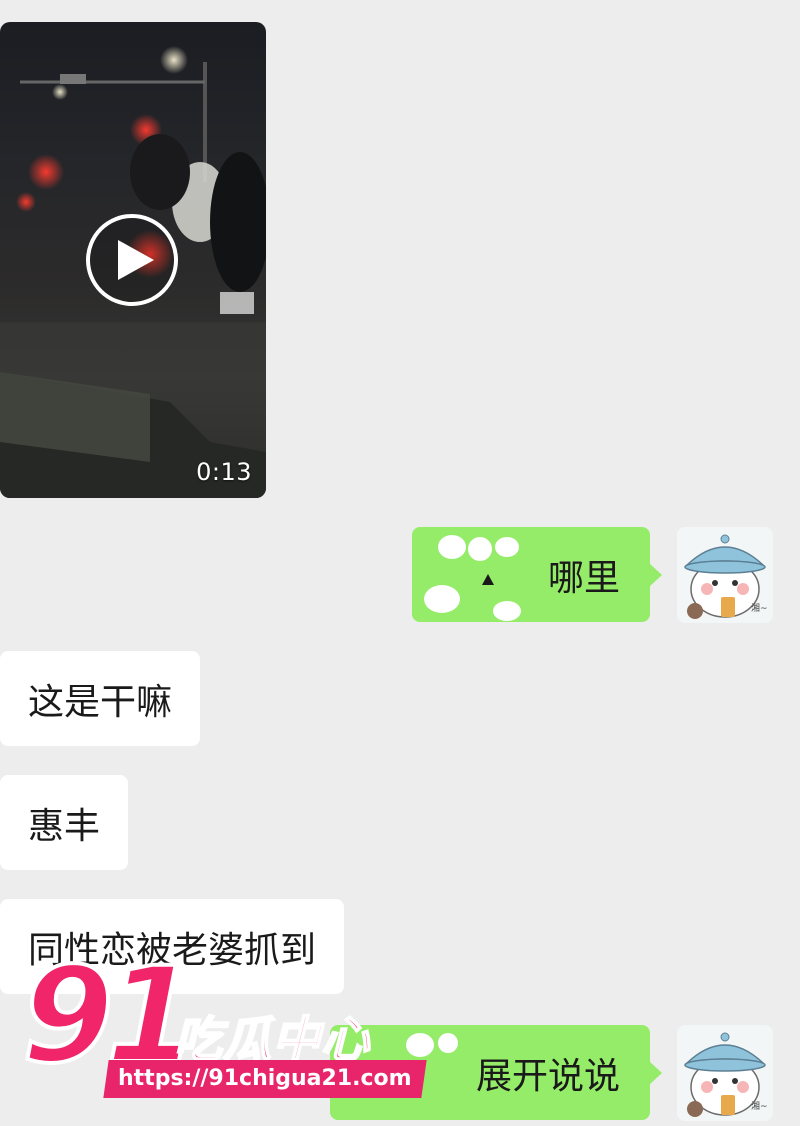 The height and width of the screenshot is (1126, 800). What do you see at coordinates (472, 578) in the screenshot?
I see `blurred-emoji-icon` at bounding box center [472, 578].